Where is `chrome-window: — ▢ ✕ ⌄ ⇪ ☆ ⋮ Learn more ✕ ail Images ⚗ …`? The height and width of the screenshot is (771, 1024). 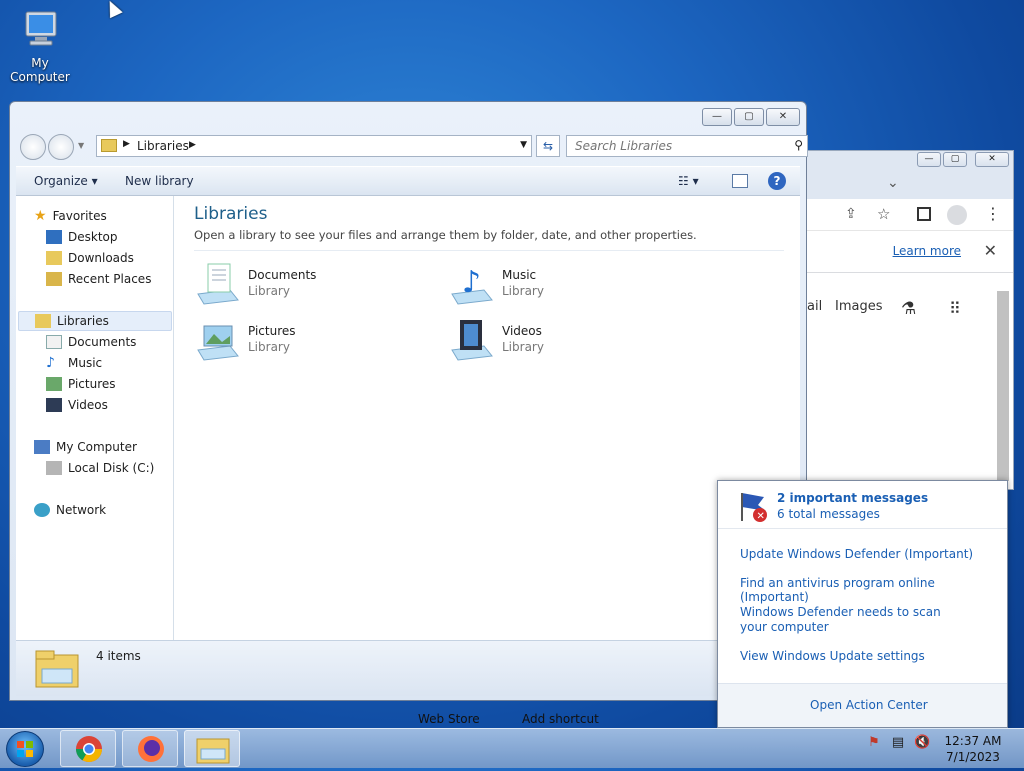 chrome-window: — ▢ ✕ ⌄ ⇪ ☆ ⋮ Learn more ✕ ail Images ⚗ … is located at coordinates (910, 320).